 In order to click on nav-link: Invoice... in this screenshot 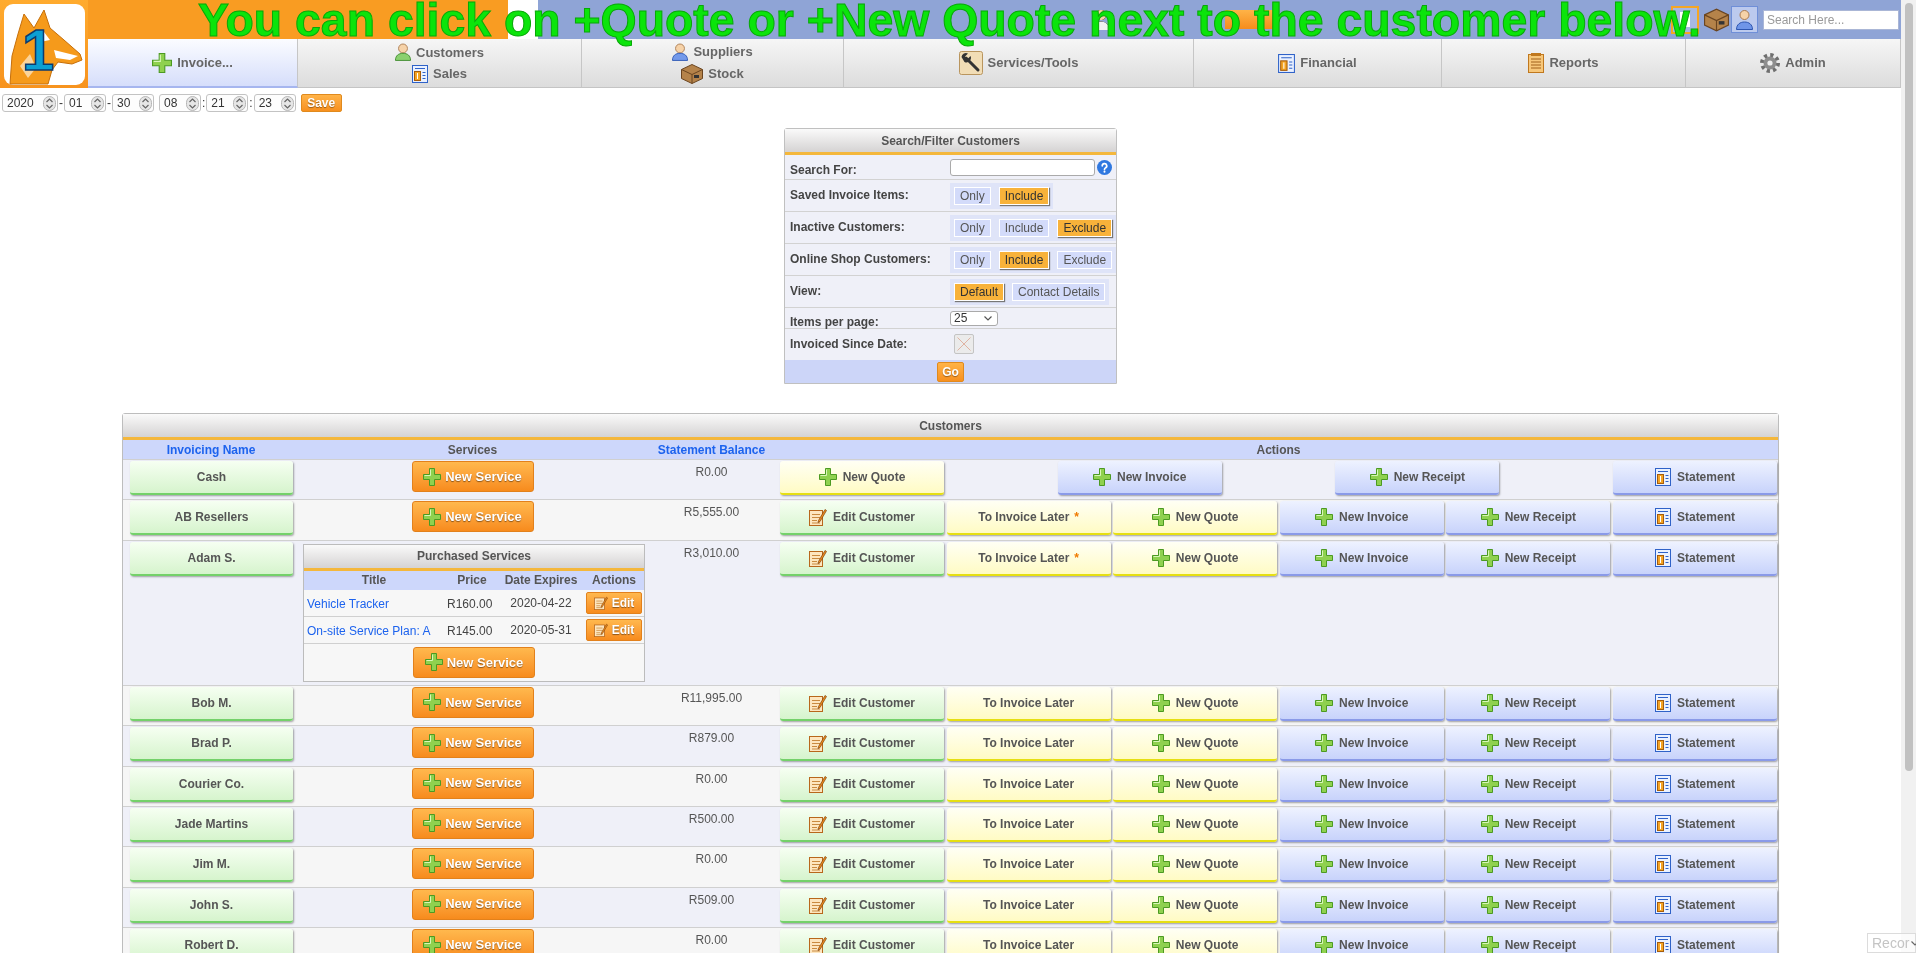, I will do `click(192, 62)`.